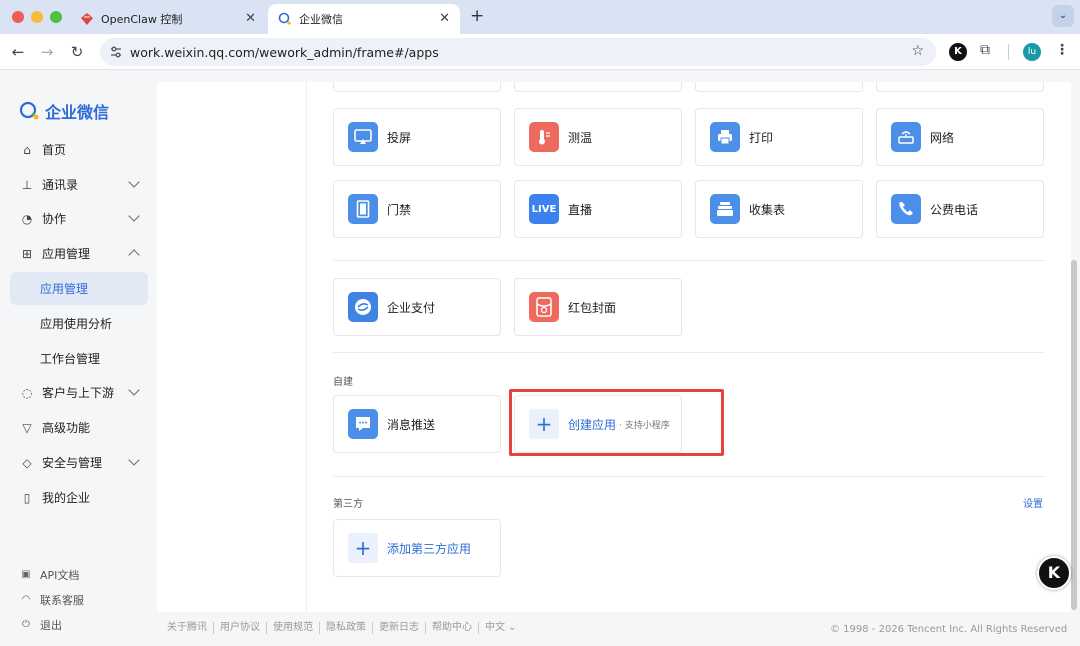 The width and height of the screenshot is (1080, 646). What do you see at coordinates (598, 307) in the screenshot?
I see `app-card-red-envelope: 红包封面` at bounding box center [598, 307].